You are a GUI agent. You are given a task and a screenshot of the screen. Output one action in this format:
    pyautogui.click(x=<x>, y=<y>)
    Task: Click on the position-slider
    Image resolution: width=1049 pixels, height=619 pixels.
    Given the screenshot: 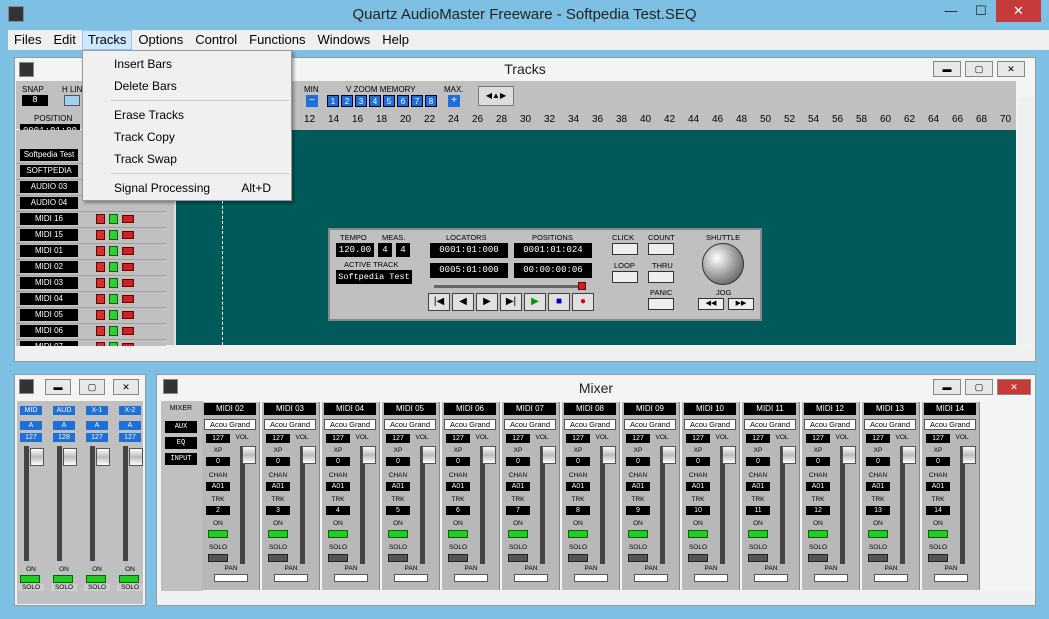 What is the action you would take?
    pyautogui.click(x=509, y=286)
    